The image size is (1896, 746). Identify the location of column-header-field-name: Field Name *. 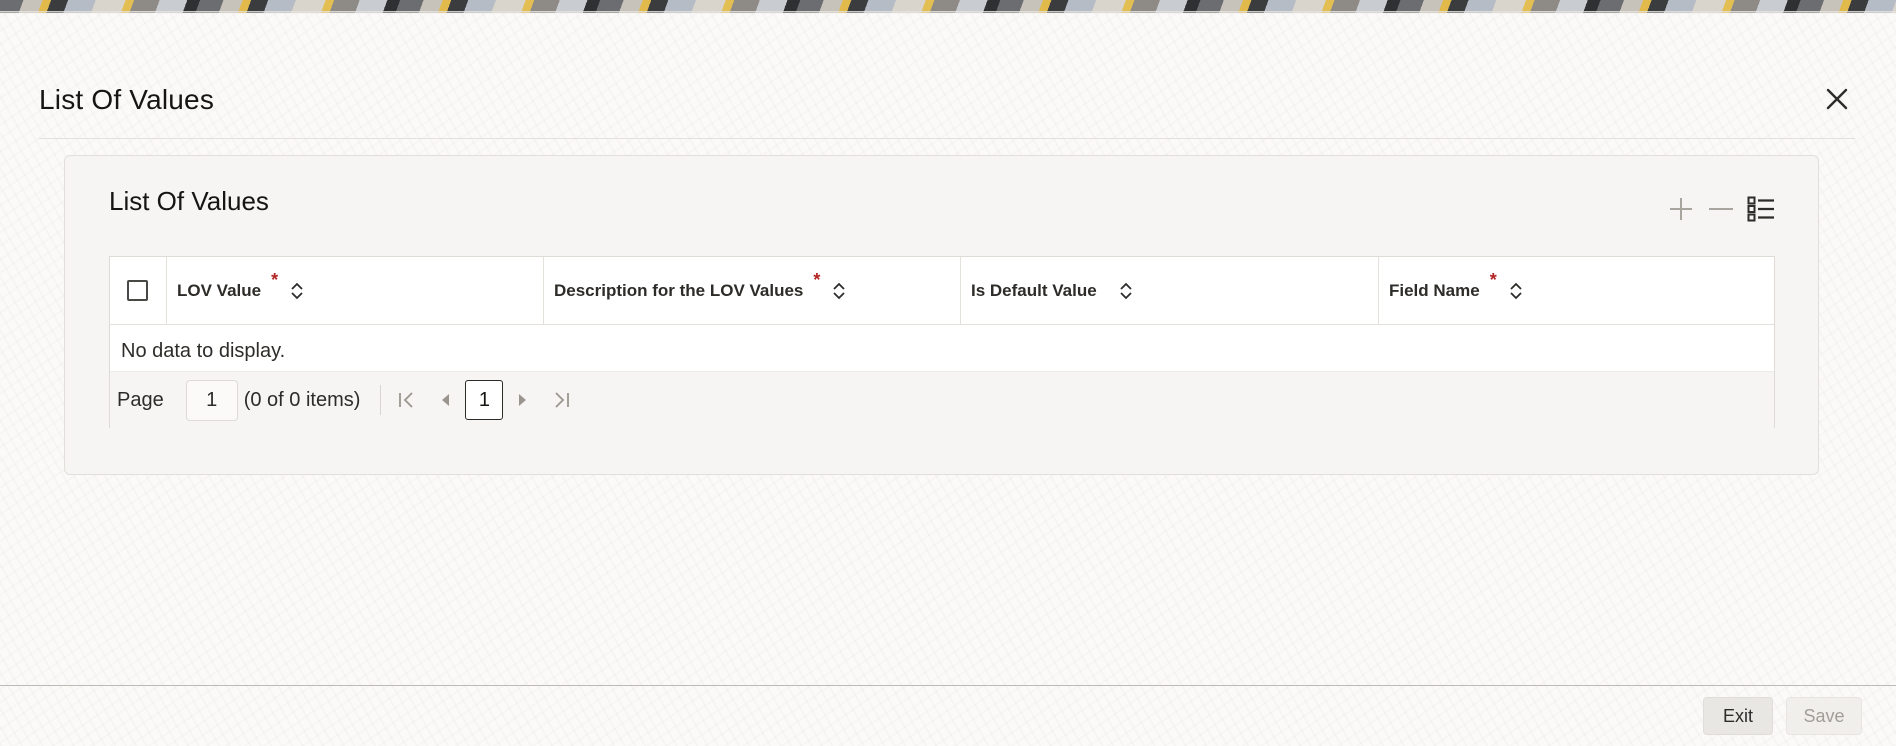
(1576, 290).